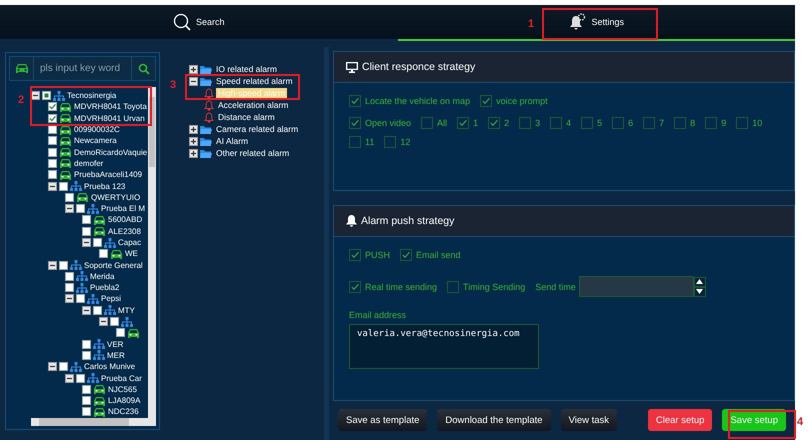 This screenshot has width=808, height=440. Describe the element at coordinates (253, 105) in the screenshot. I see `alarm-type-item: Acceleration alarm` at that location.